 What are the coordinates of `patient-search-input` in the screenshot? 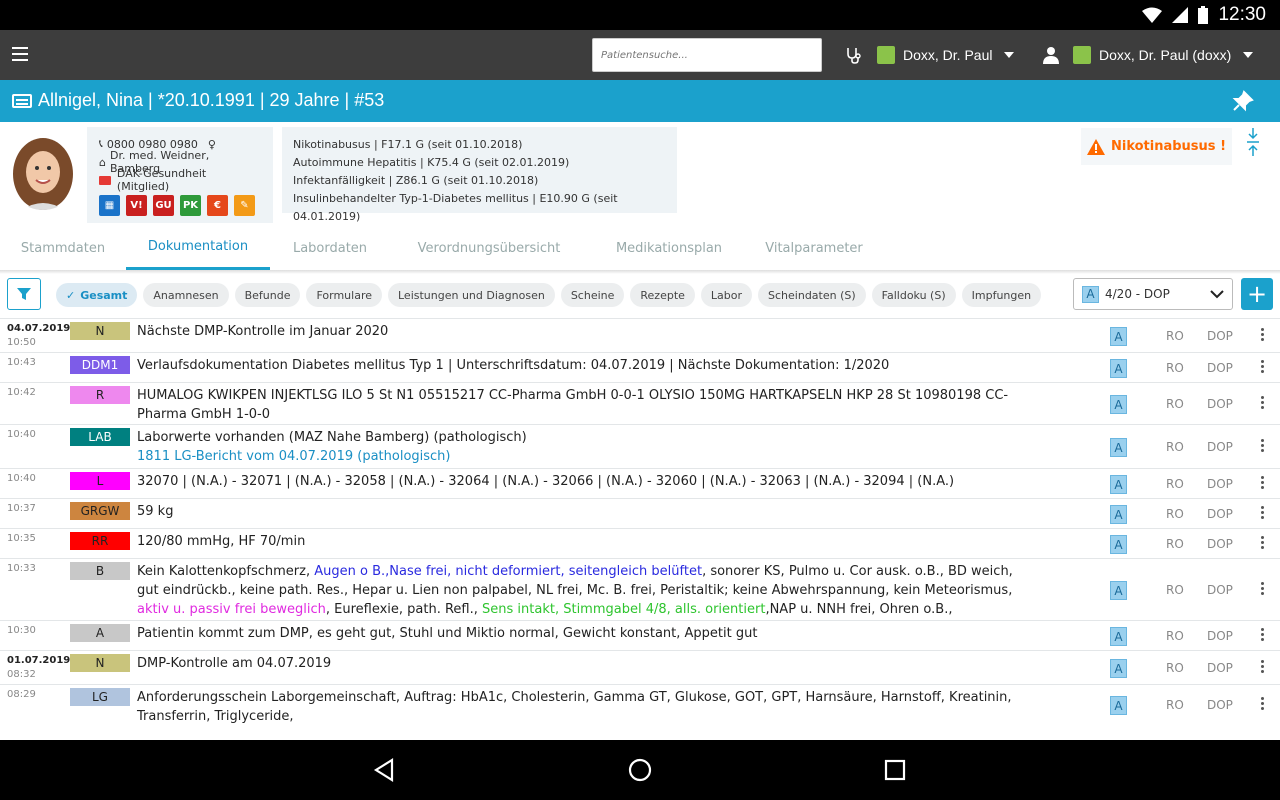 It's located at (707, 55).